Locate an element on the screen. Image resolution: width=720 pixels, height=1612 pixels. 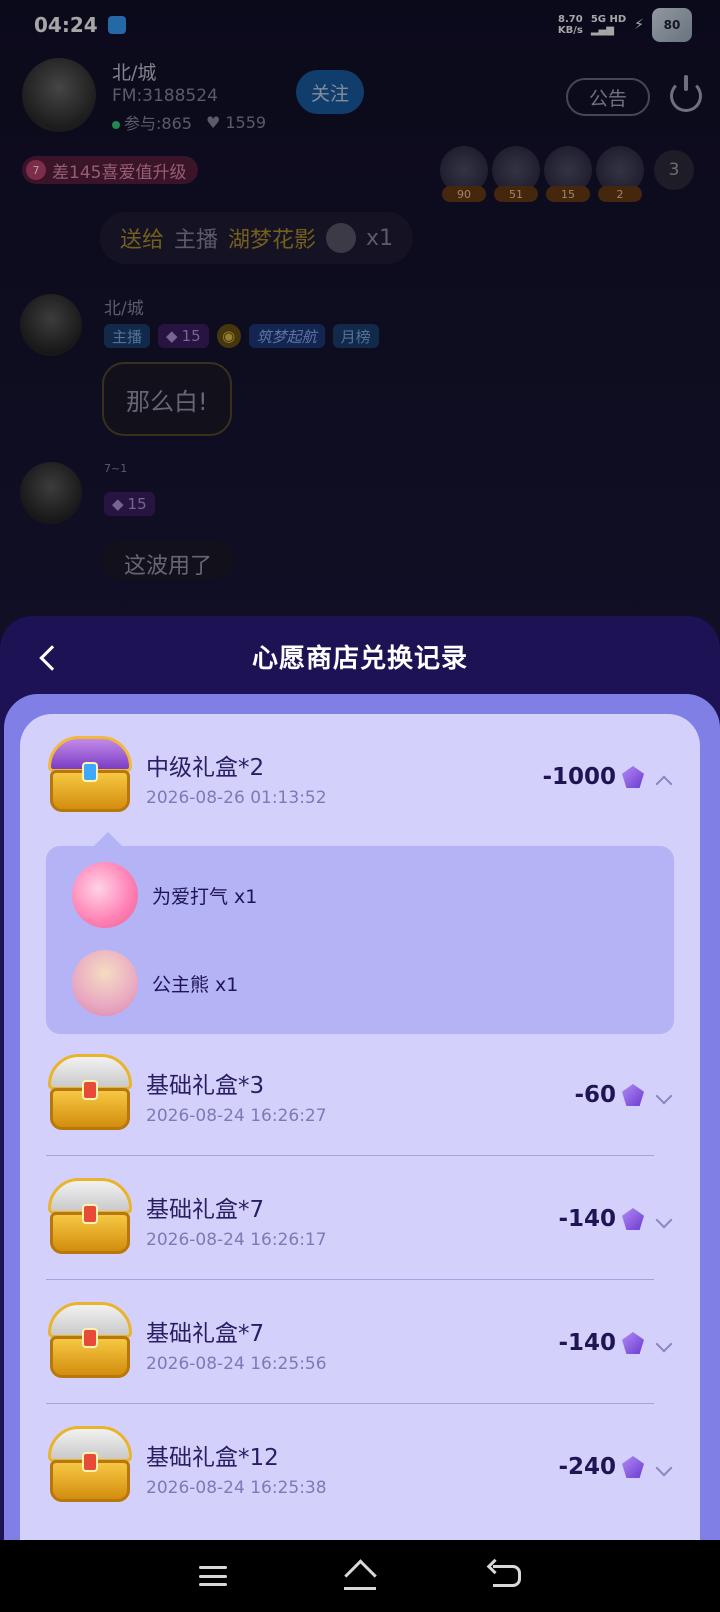
chat-name: 7~1 is located at coordinates (116, 468).